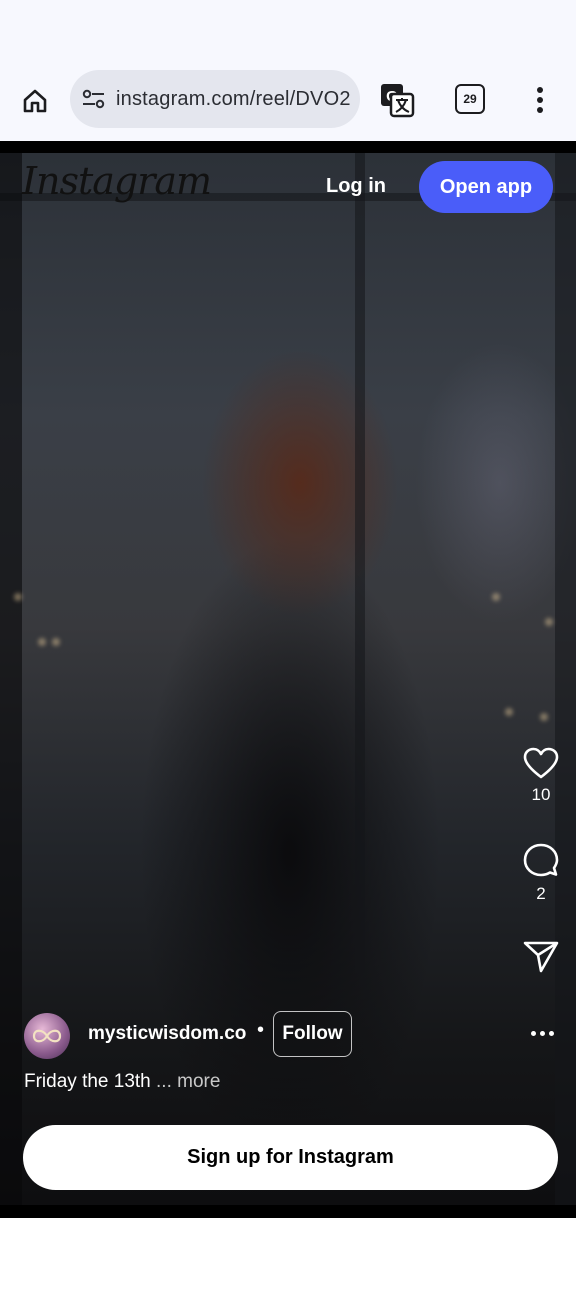 Image resolution: width=576 pixels, height=1289 pixels. What do you see at coordinates (540, 100) in the screenshot?
I see `browser-menu-button` at bounding box center [540, 100].